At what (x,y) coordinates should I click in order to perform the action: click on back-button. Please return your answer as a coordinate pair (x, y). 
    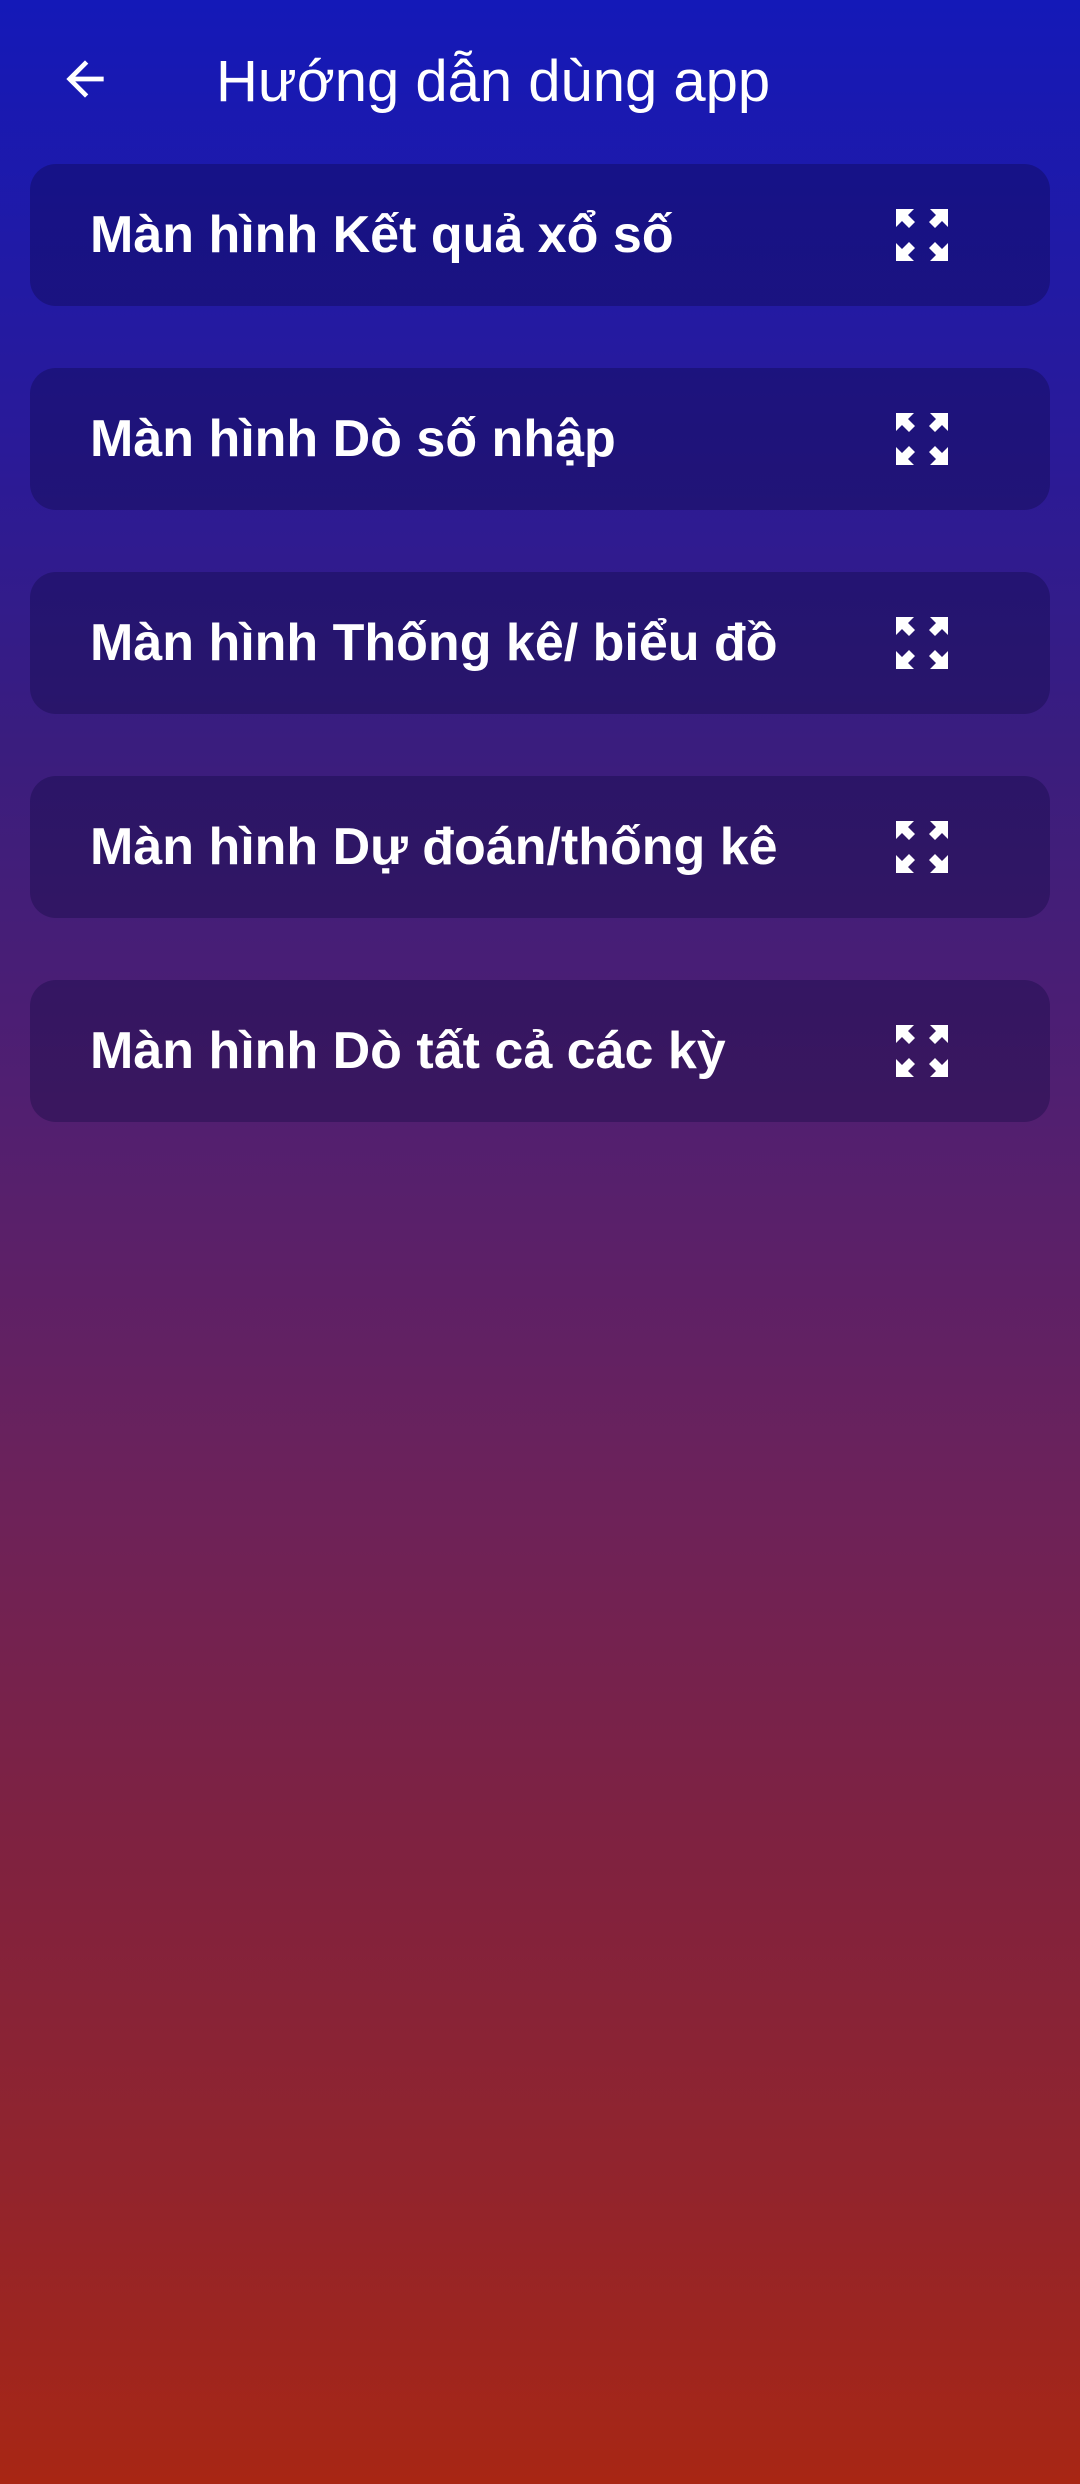
    Looking at the image, I should click on (85, 79).